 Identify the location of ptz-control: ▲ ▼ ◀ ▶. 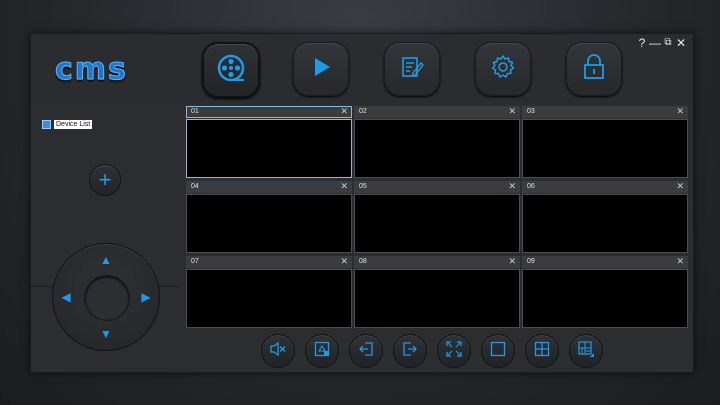
(106, 297).